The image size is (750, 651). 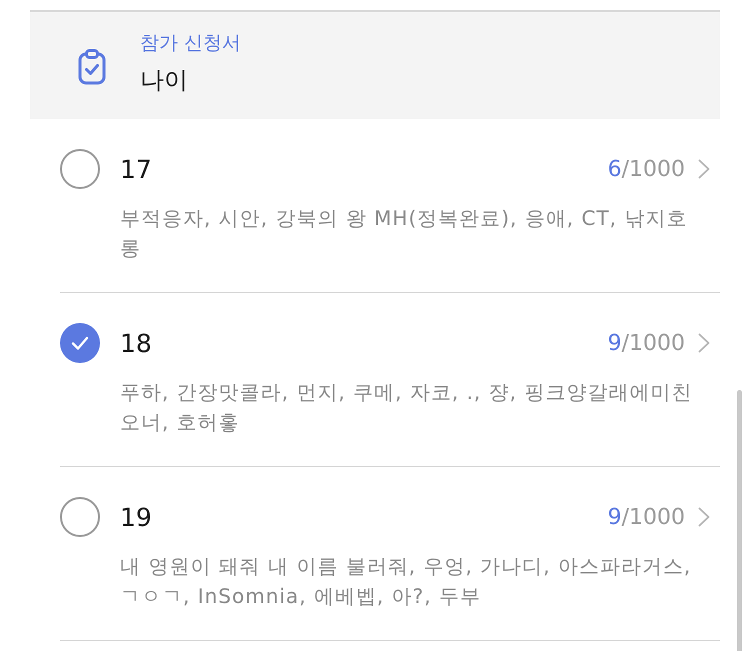 What do you see at coordinates (646, 169) in the screenshot?
I see `vote-count: 6/1000` at bounding box center [646, 169].